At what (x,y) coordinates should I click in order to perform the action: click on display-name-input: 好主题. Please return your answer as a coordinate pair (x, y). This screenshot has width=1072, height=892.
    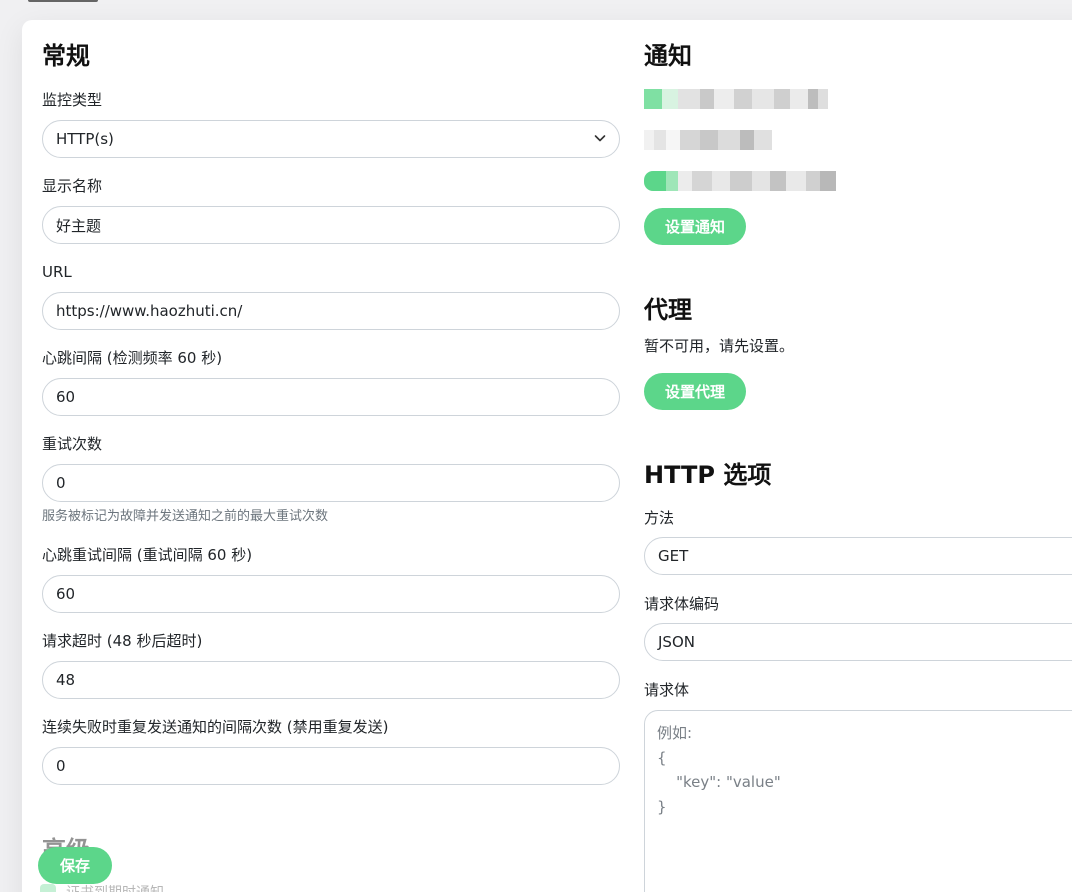
    Looking at the image, I should click on (331, 225).